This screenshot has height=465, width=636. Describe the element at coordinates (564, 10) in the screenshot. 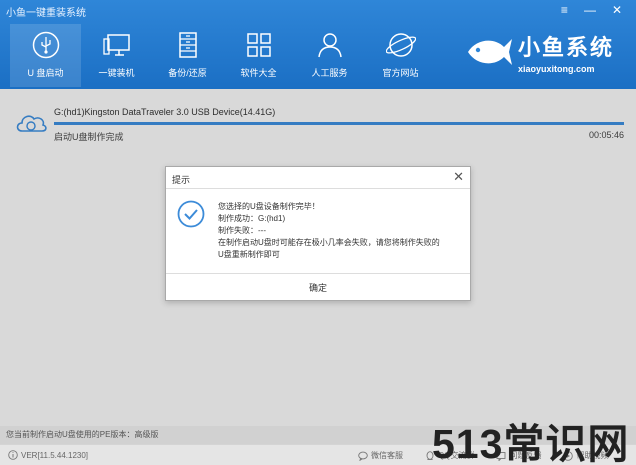

I see `menu-icon: ≡` at that location.